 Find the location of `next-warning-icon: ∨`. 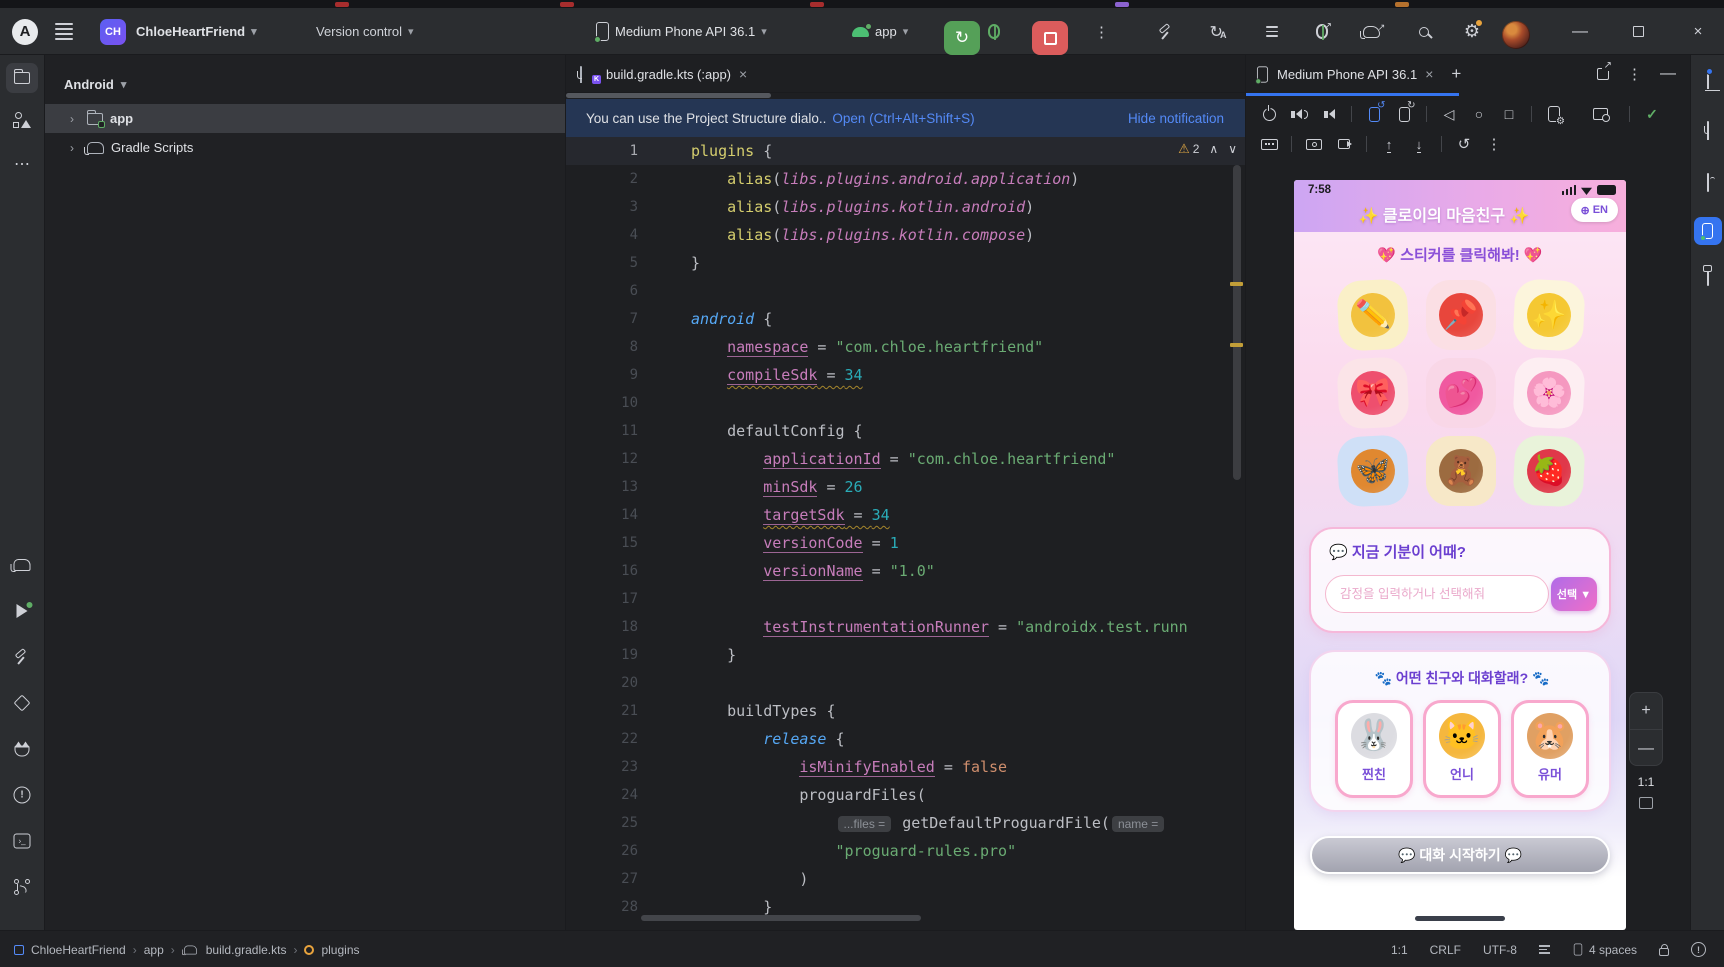

next-warning-icon: ∨ is located at coordinates (1232, 149).